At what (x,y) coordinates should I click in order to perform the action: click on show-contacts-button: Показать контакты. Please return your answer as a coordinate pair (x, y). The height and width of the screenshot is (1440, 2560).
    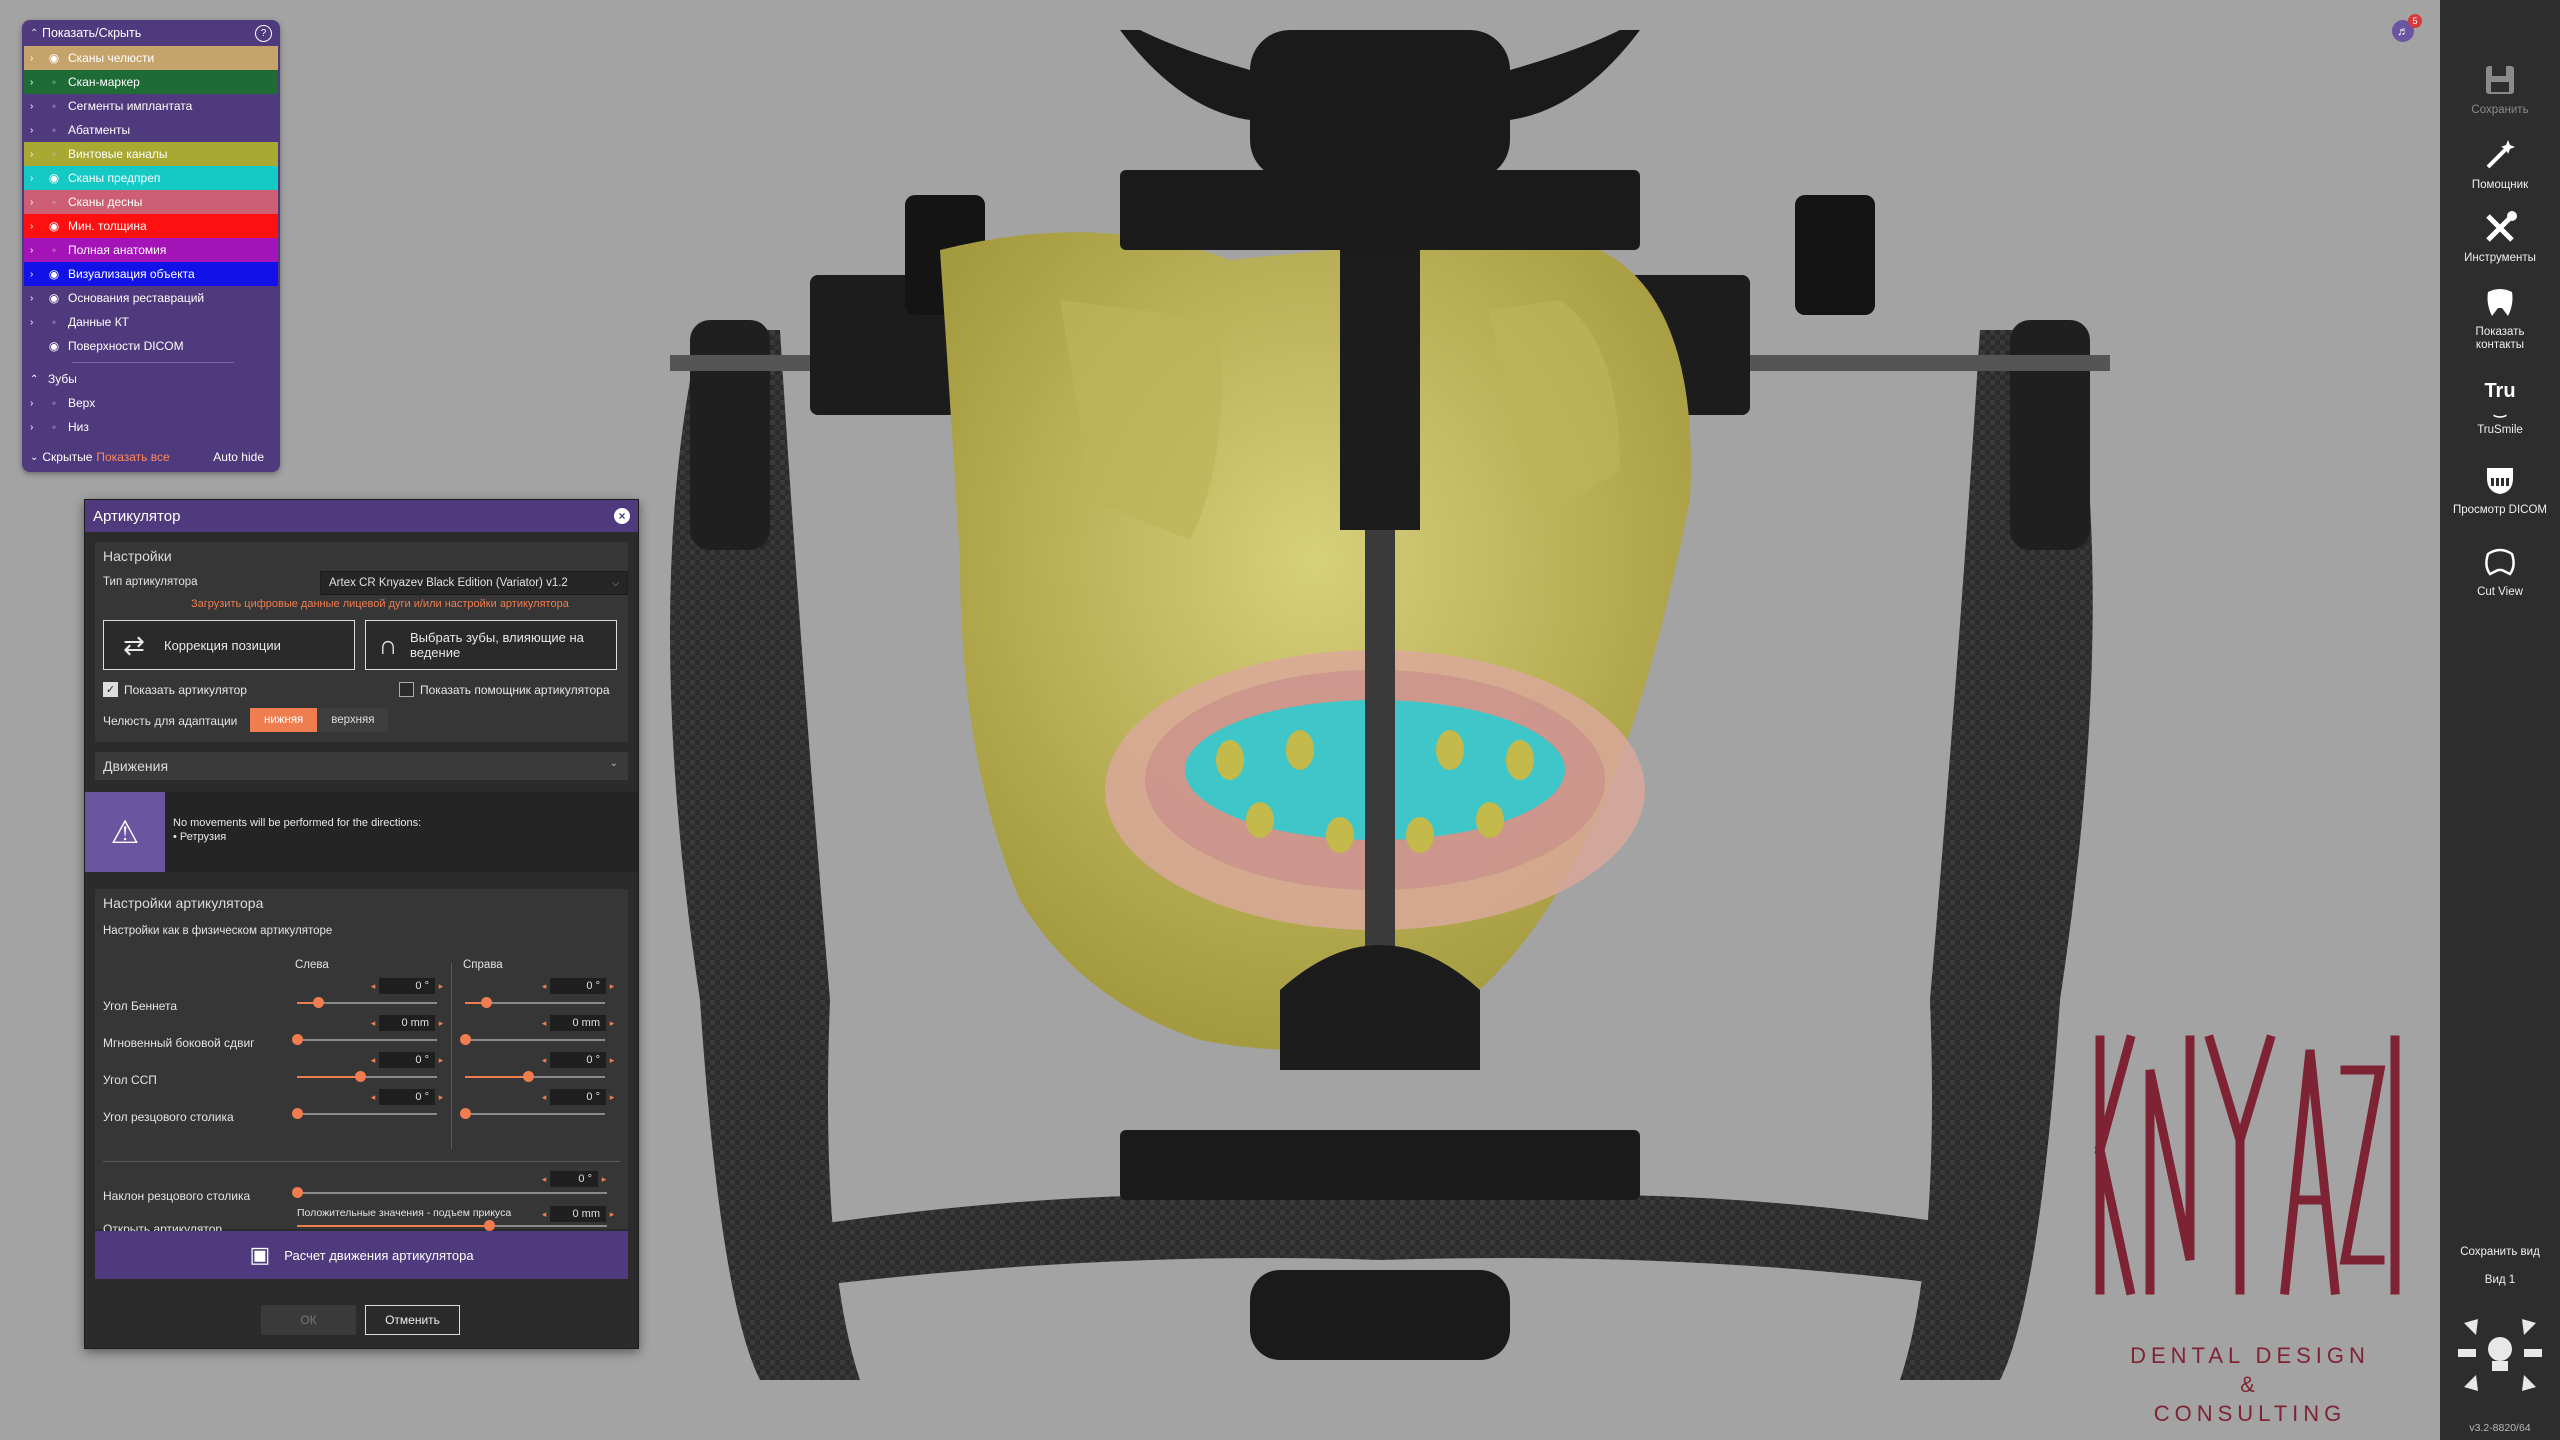
    Looking at the image, I should click on (2500, 317).